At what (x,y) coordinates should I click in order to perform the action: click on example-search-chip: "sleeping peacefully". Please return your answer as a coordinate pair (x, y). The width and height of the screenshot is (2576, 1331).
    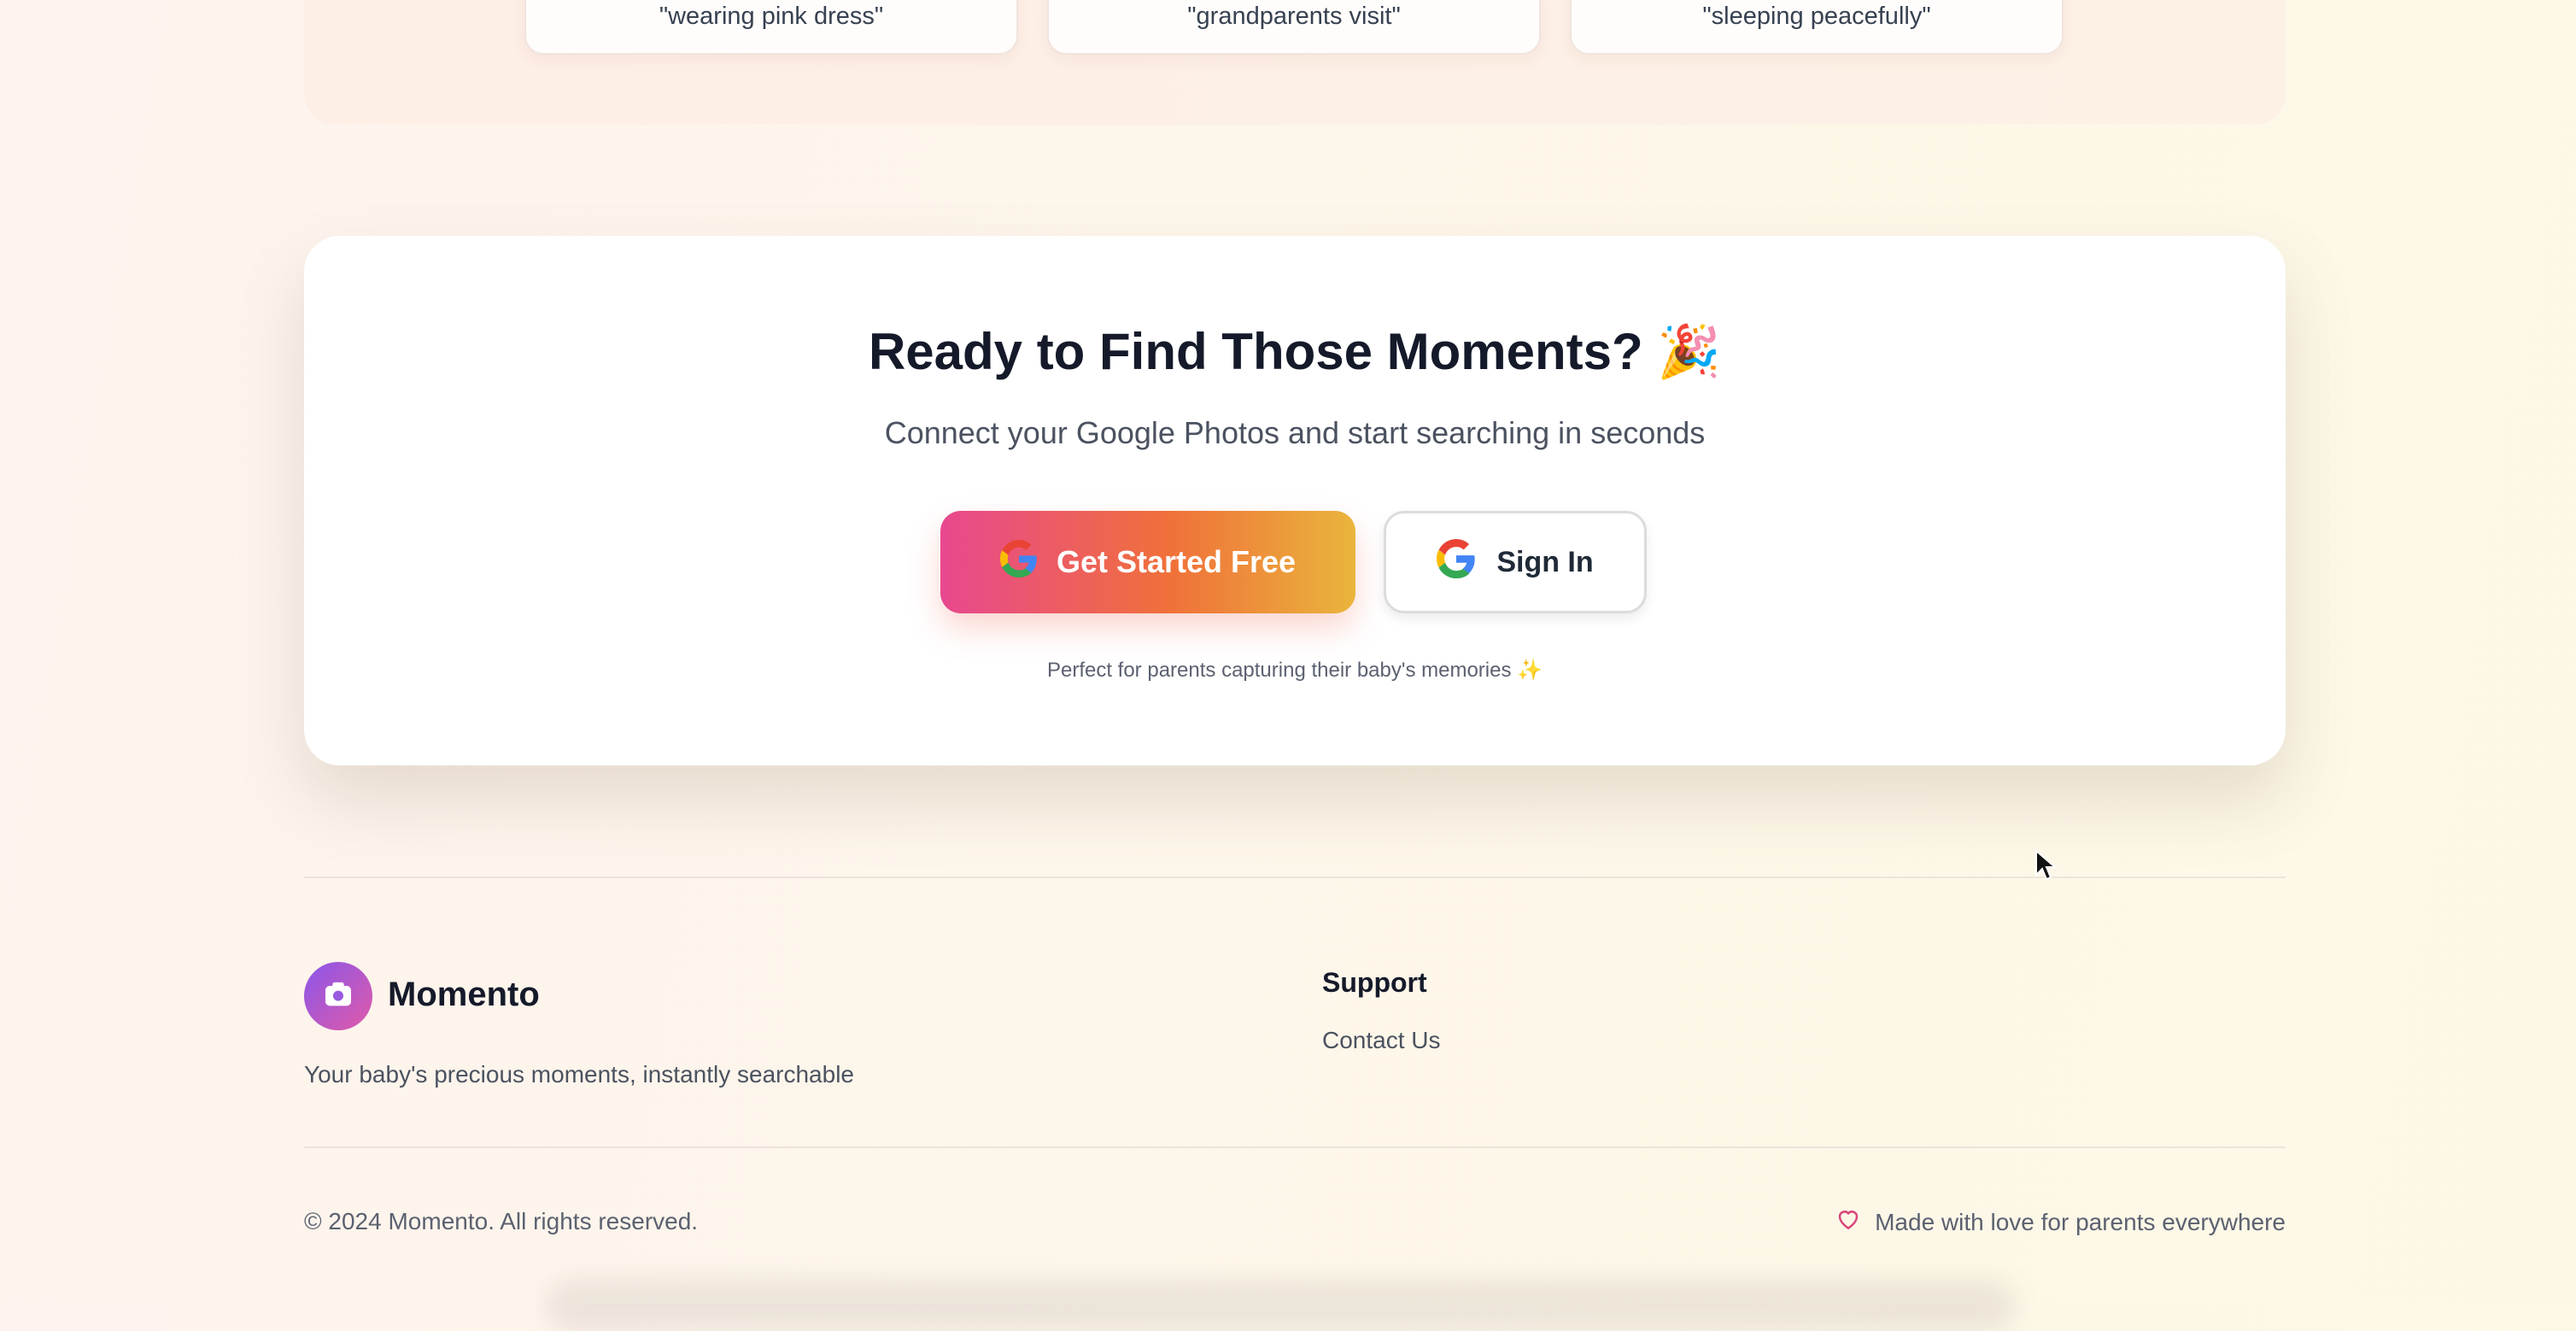
    Looking at the image, I should click on (1817, 27).